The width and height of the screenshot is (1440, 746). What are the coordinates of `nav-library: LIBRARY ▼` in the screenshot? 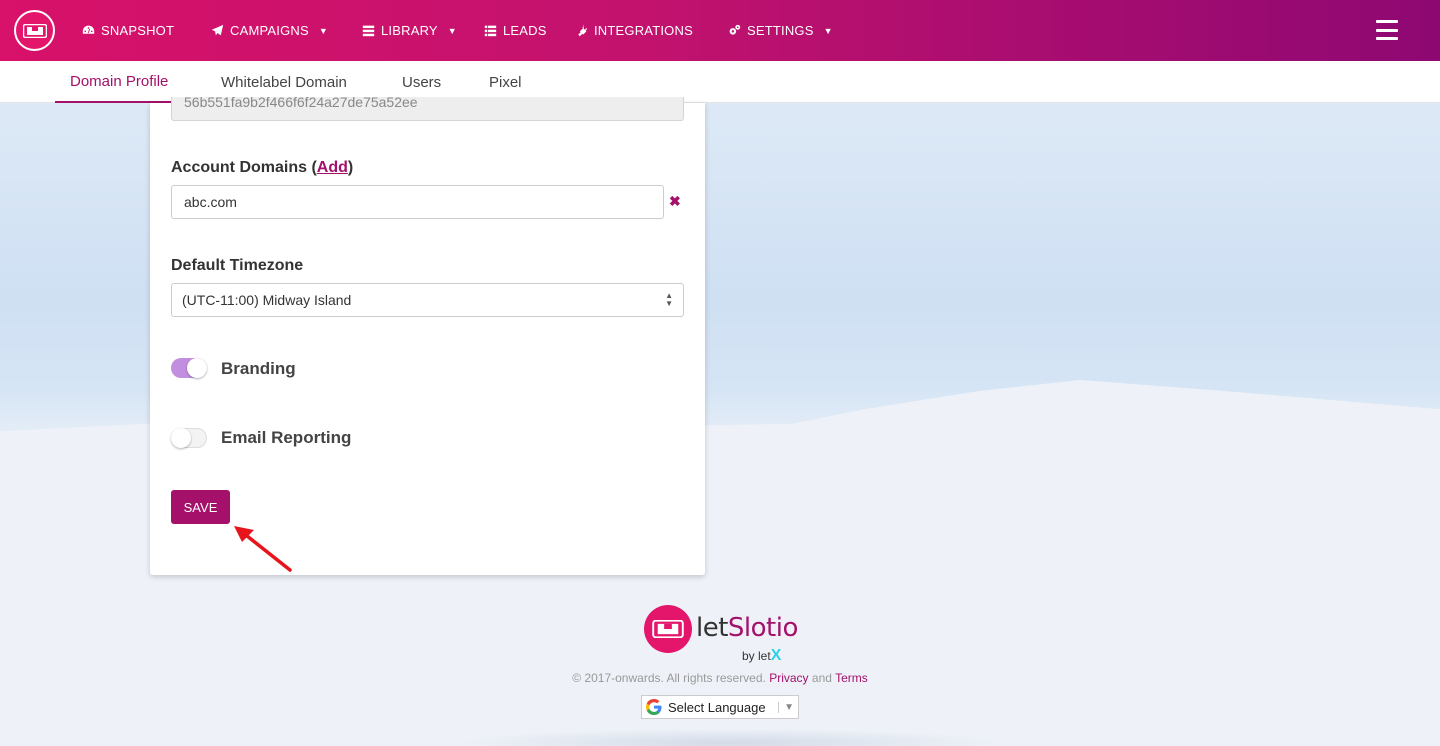 It's located at (409, 30).